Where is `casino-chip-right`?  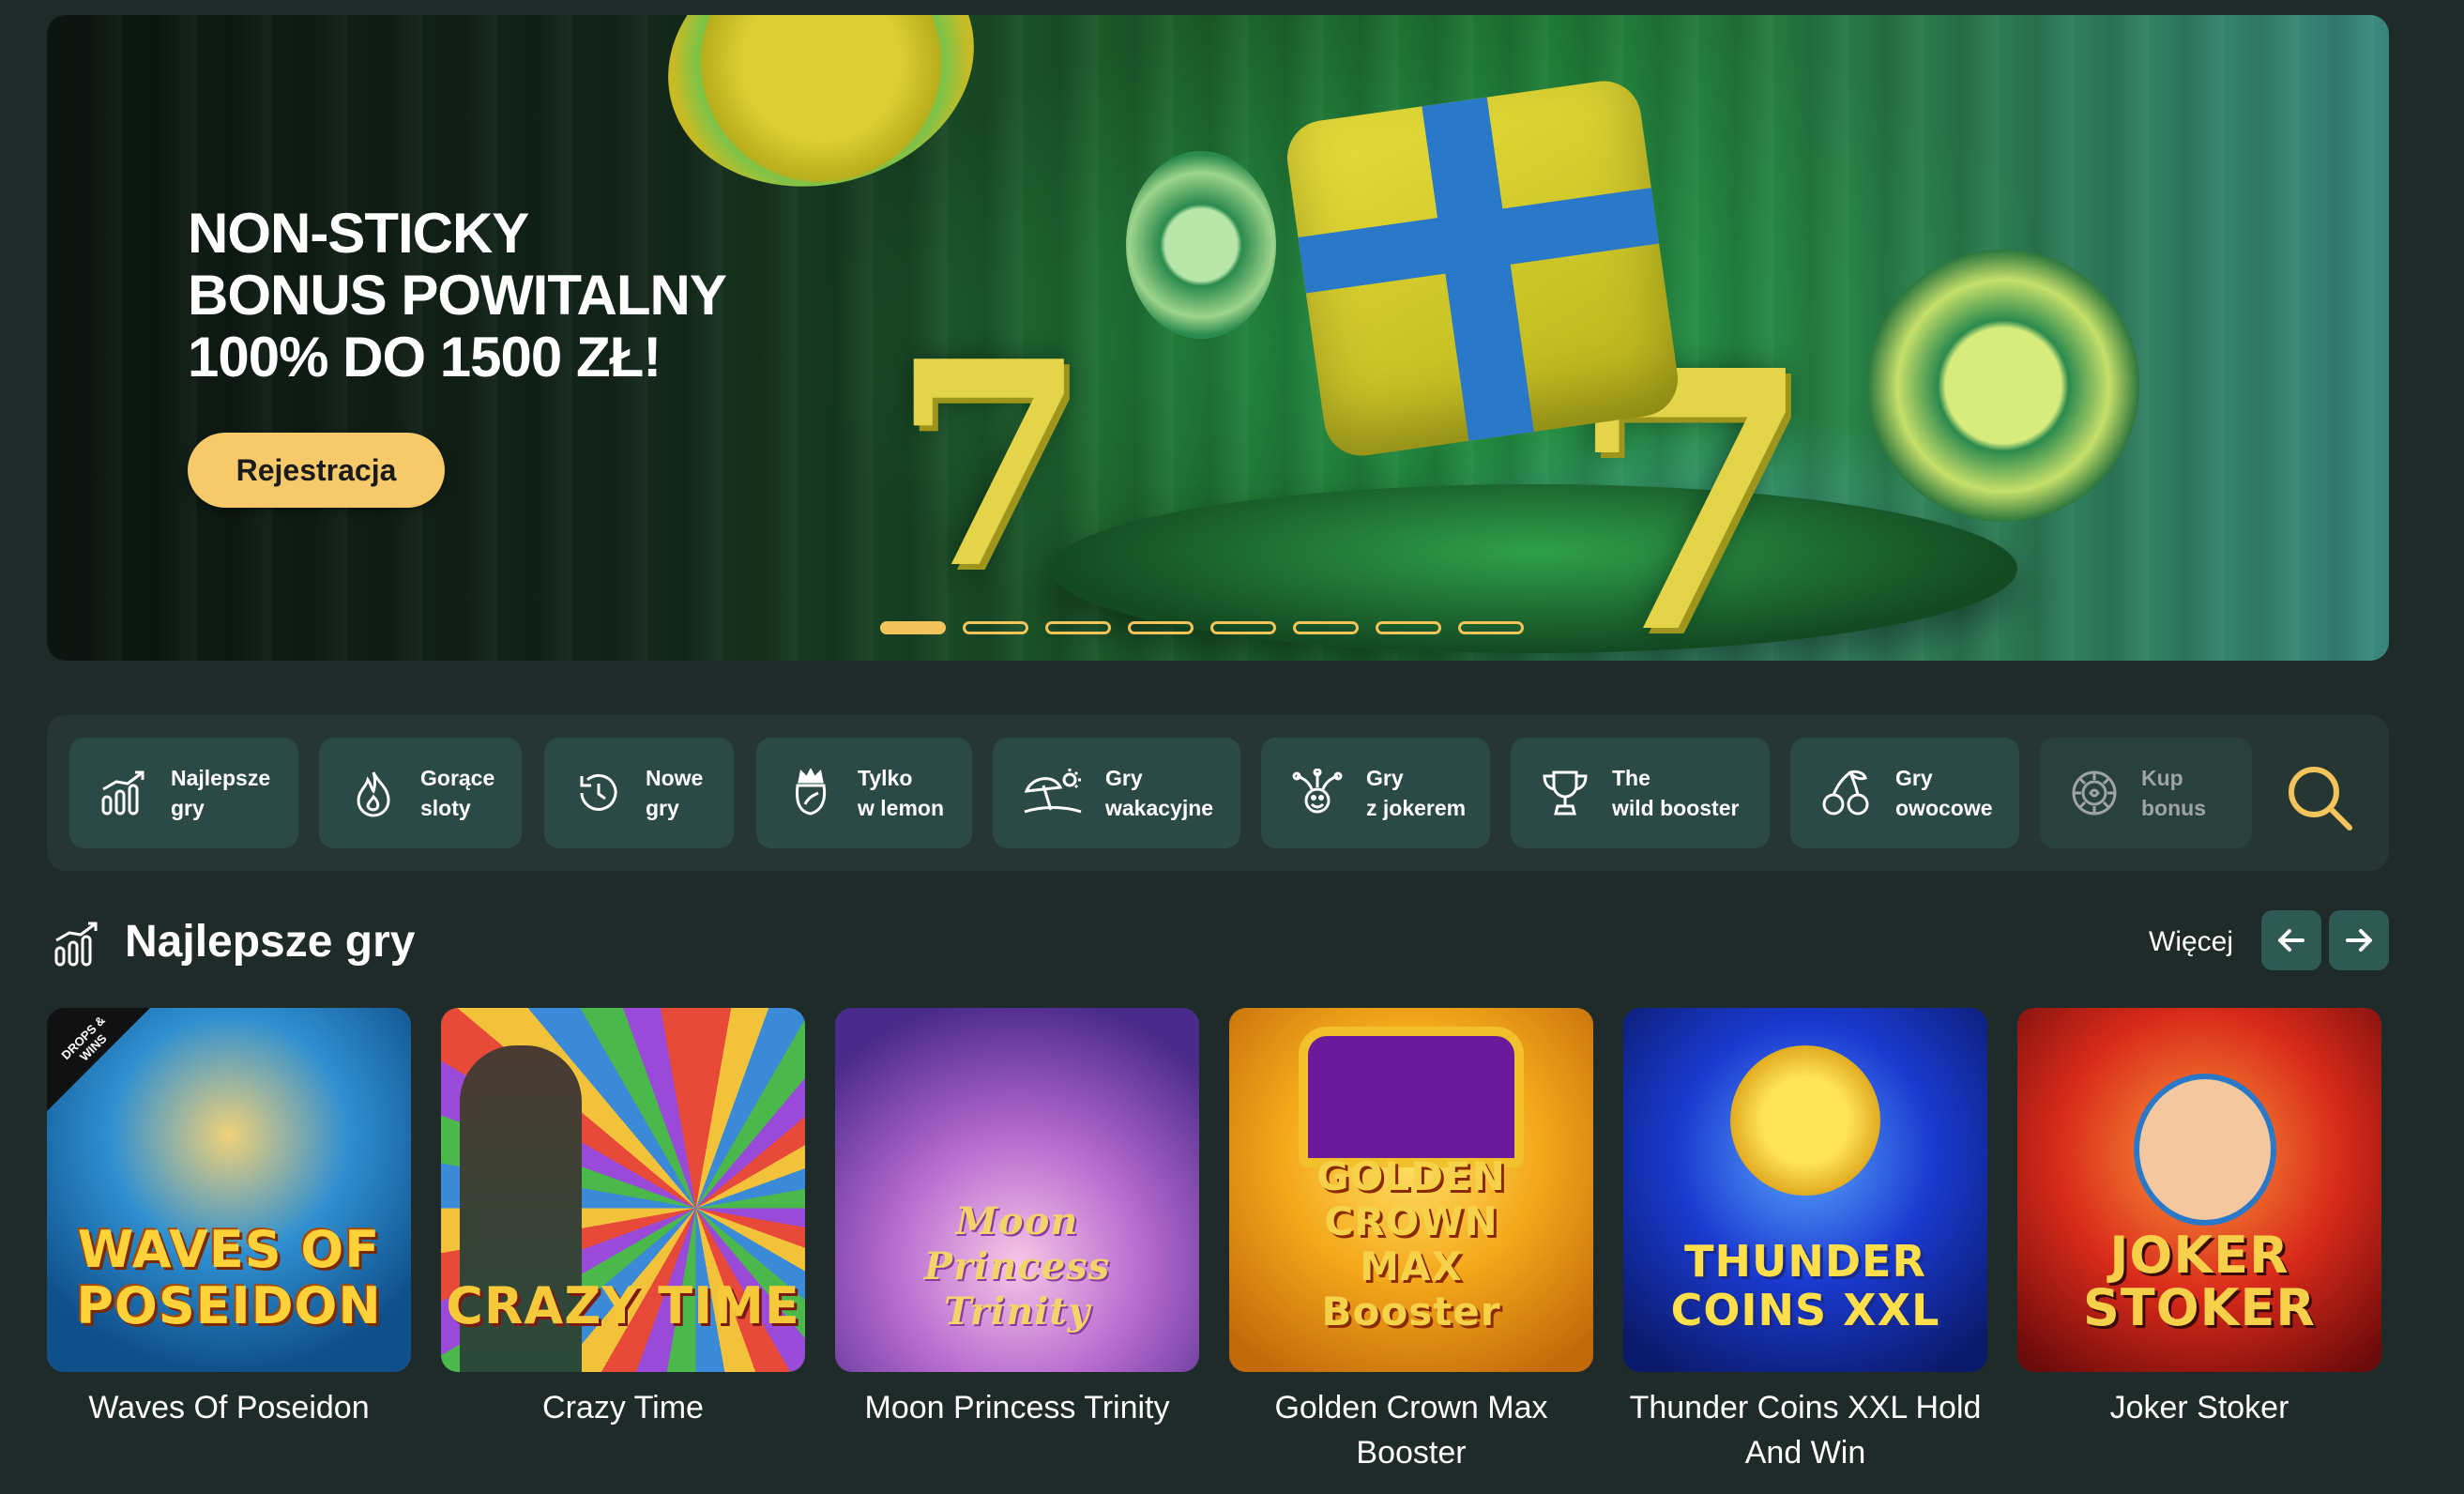
casino-chip-right is located at coordinates (2003, 386).